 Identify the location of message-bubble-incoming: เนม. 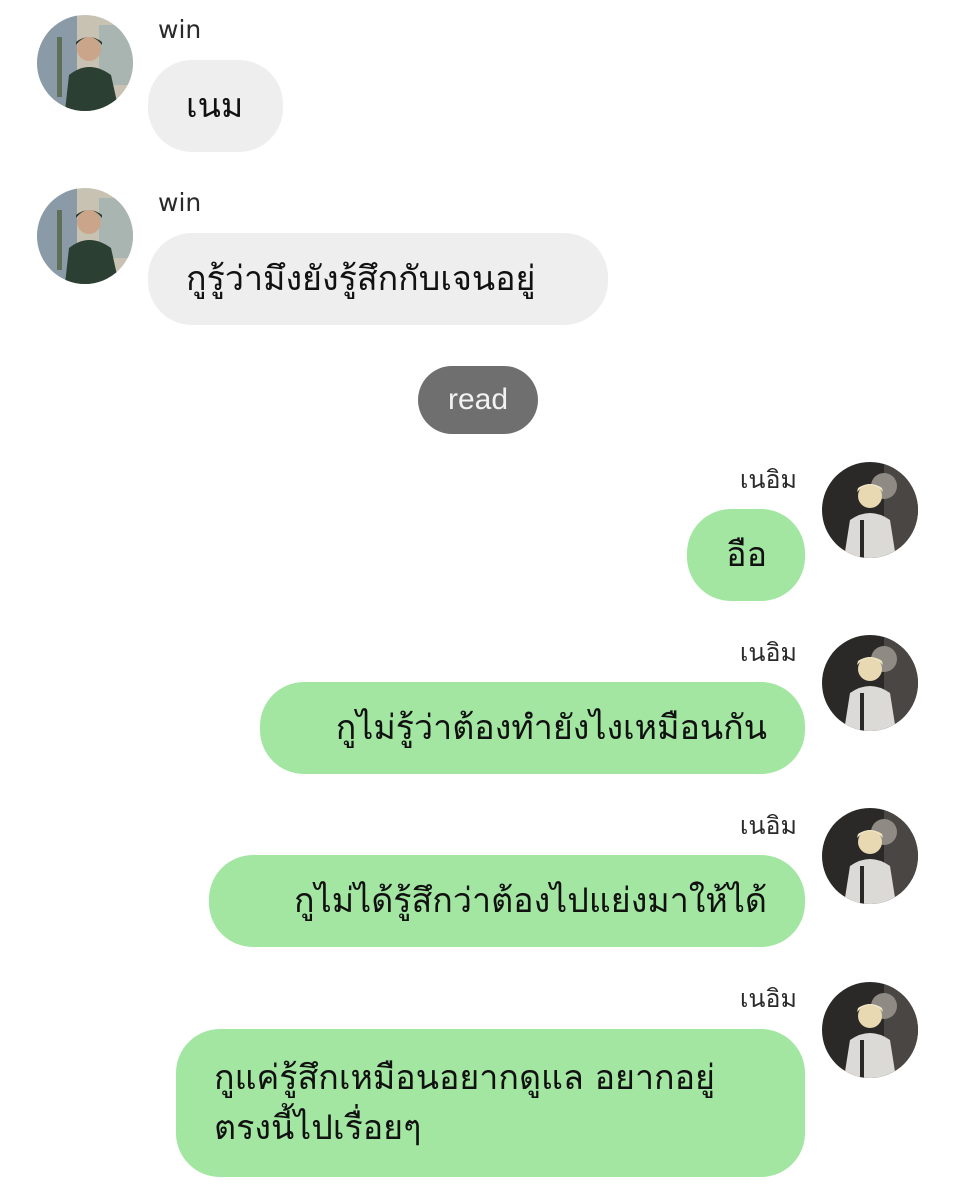
(215, 106).